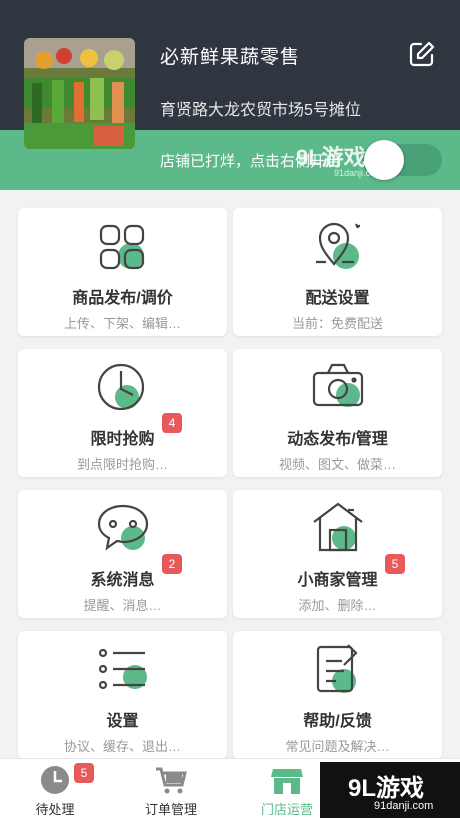 The height and width of the screenshot is (818, 460). What do you see at coordinates (55, 809) in the screenshot?
I see `tab-label: 待处理` at bounding box center [55, 809].